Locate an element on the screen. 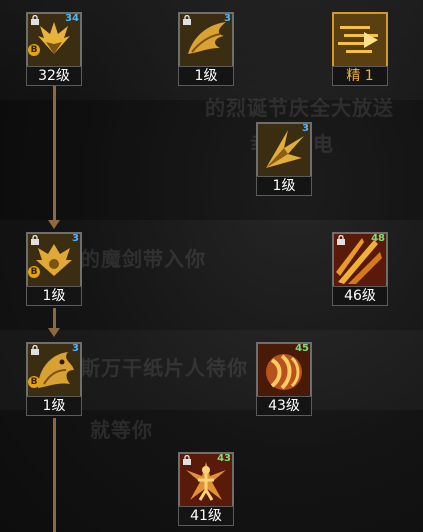 This screenshot has width=423, height=532. required-level-badge: 48 is located at coordinates (378, 238).